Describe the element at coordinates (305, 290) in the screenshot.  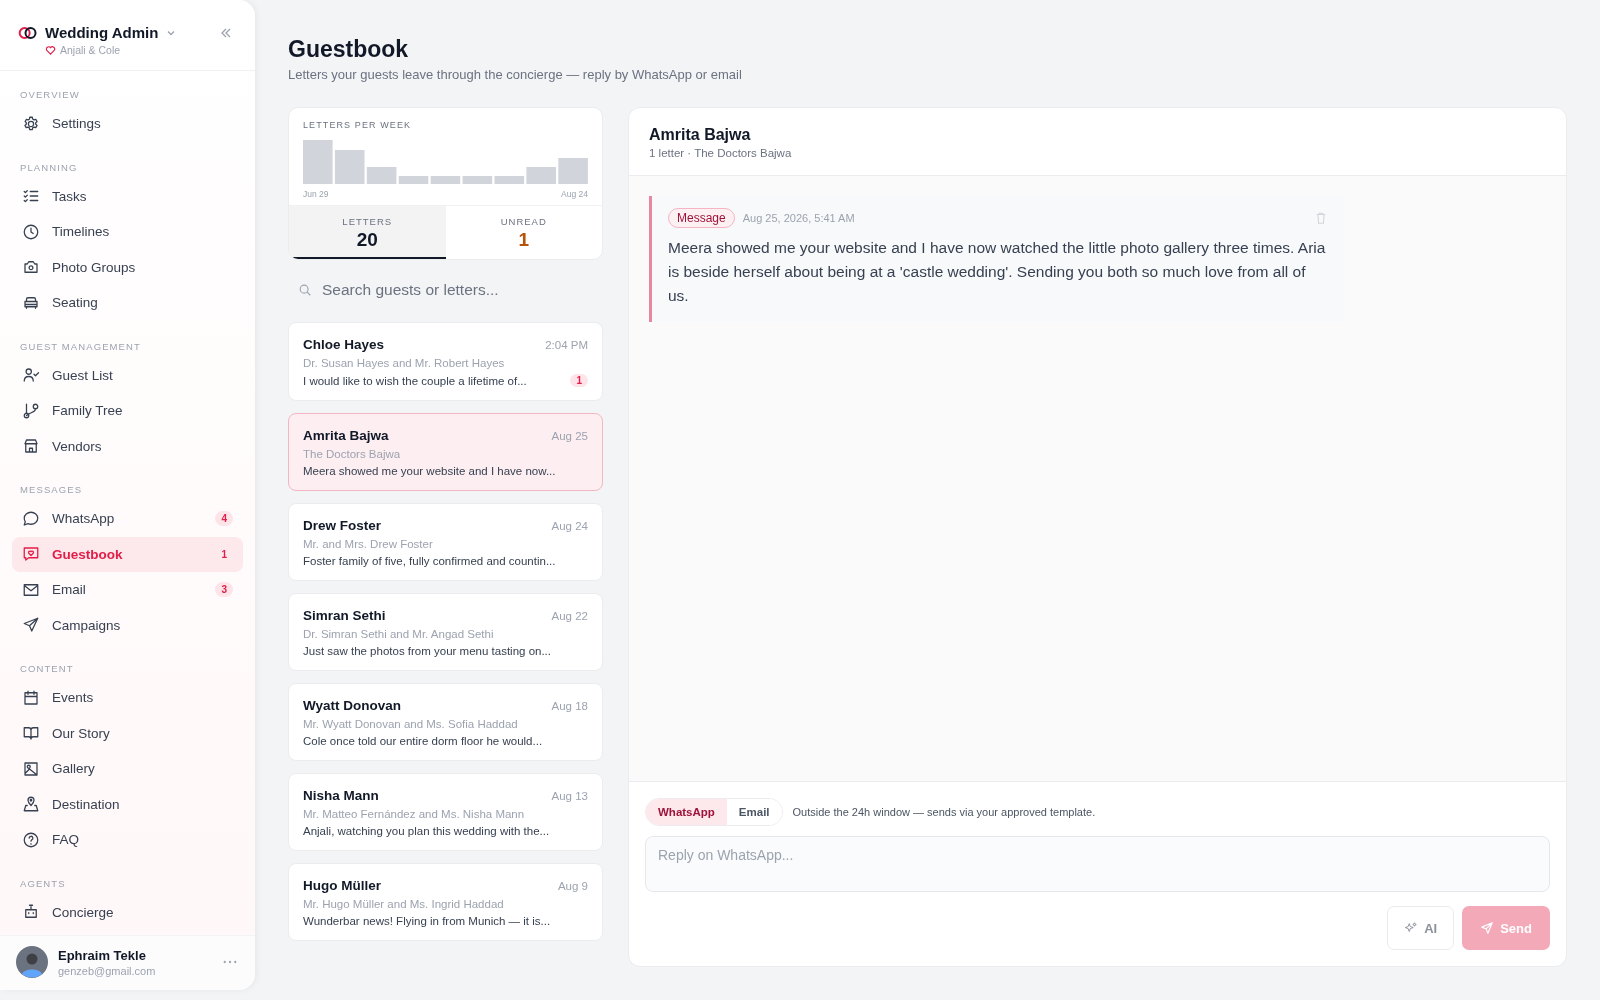
I see `search-icon` at that location.